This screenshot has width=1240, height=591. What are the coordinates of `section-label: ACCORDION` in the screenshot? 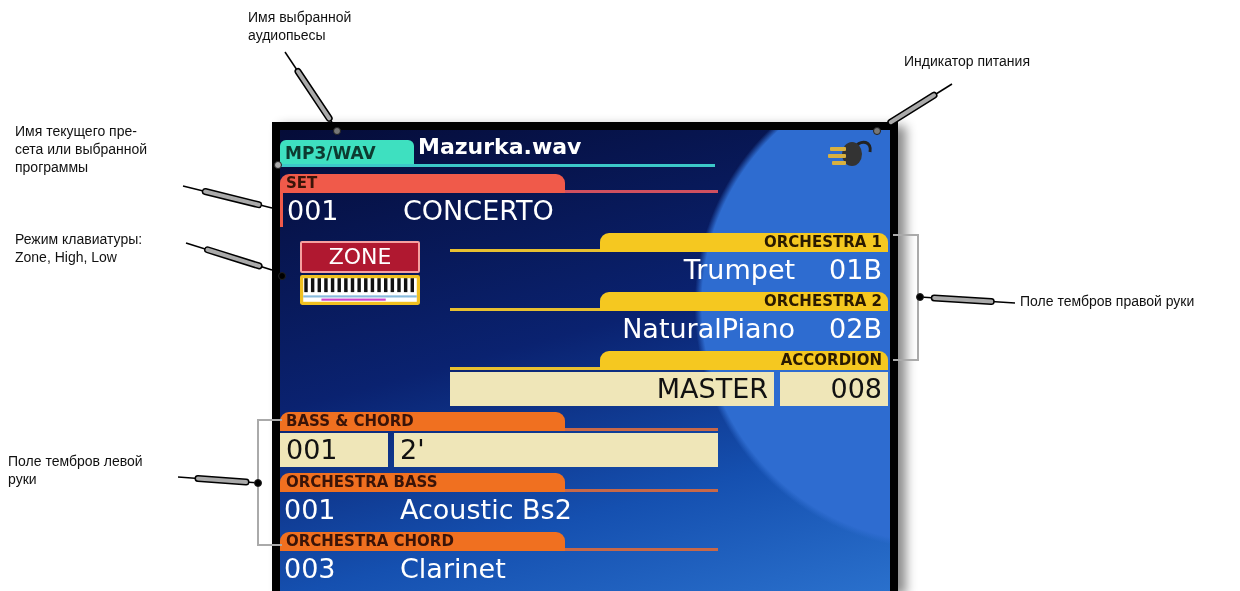 It's located at (744, 360).